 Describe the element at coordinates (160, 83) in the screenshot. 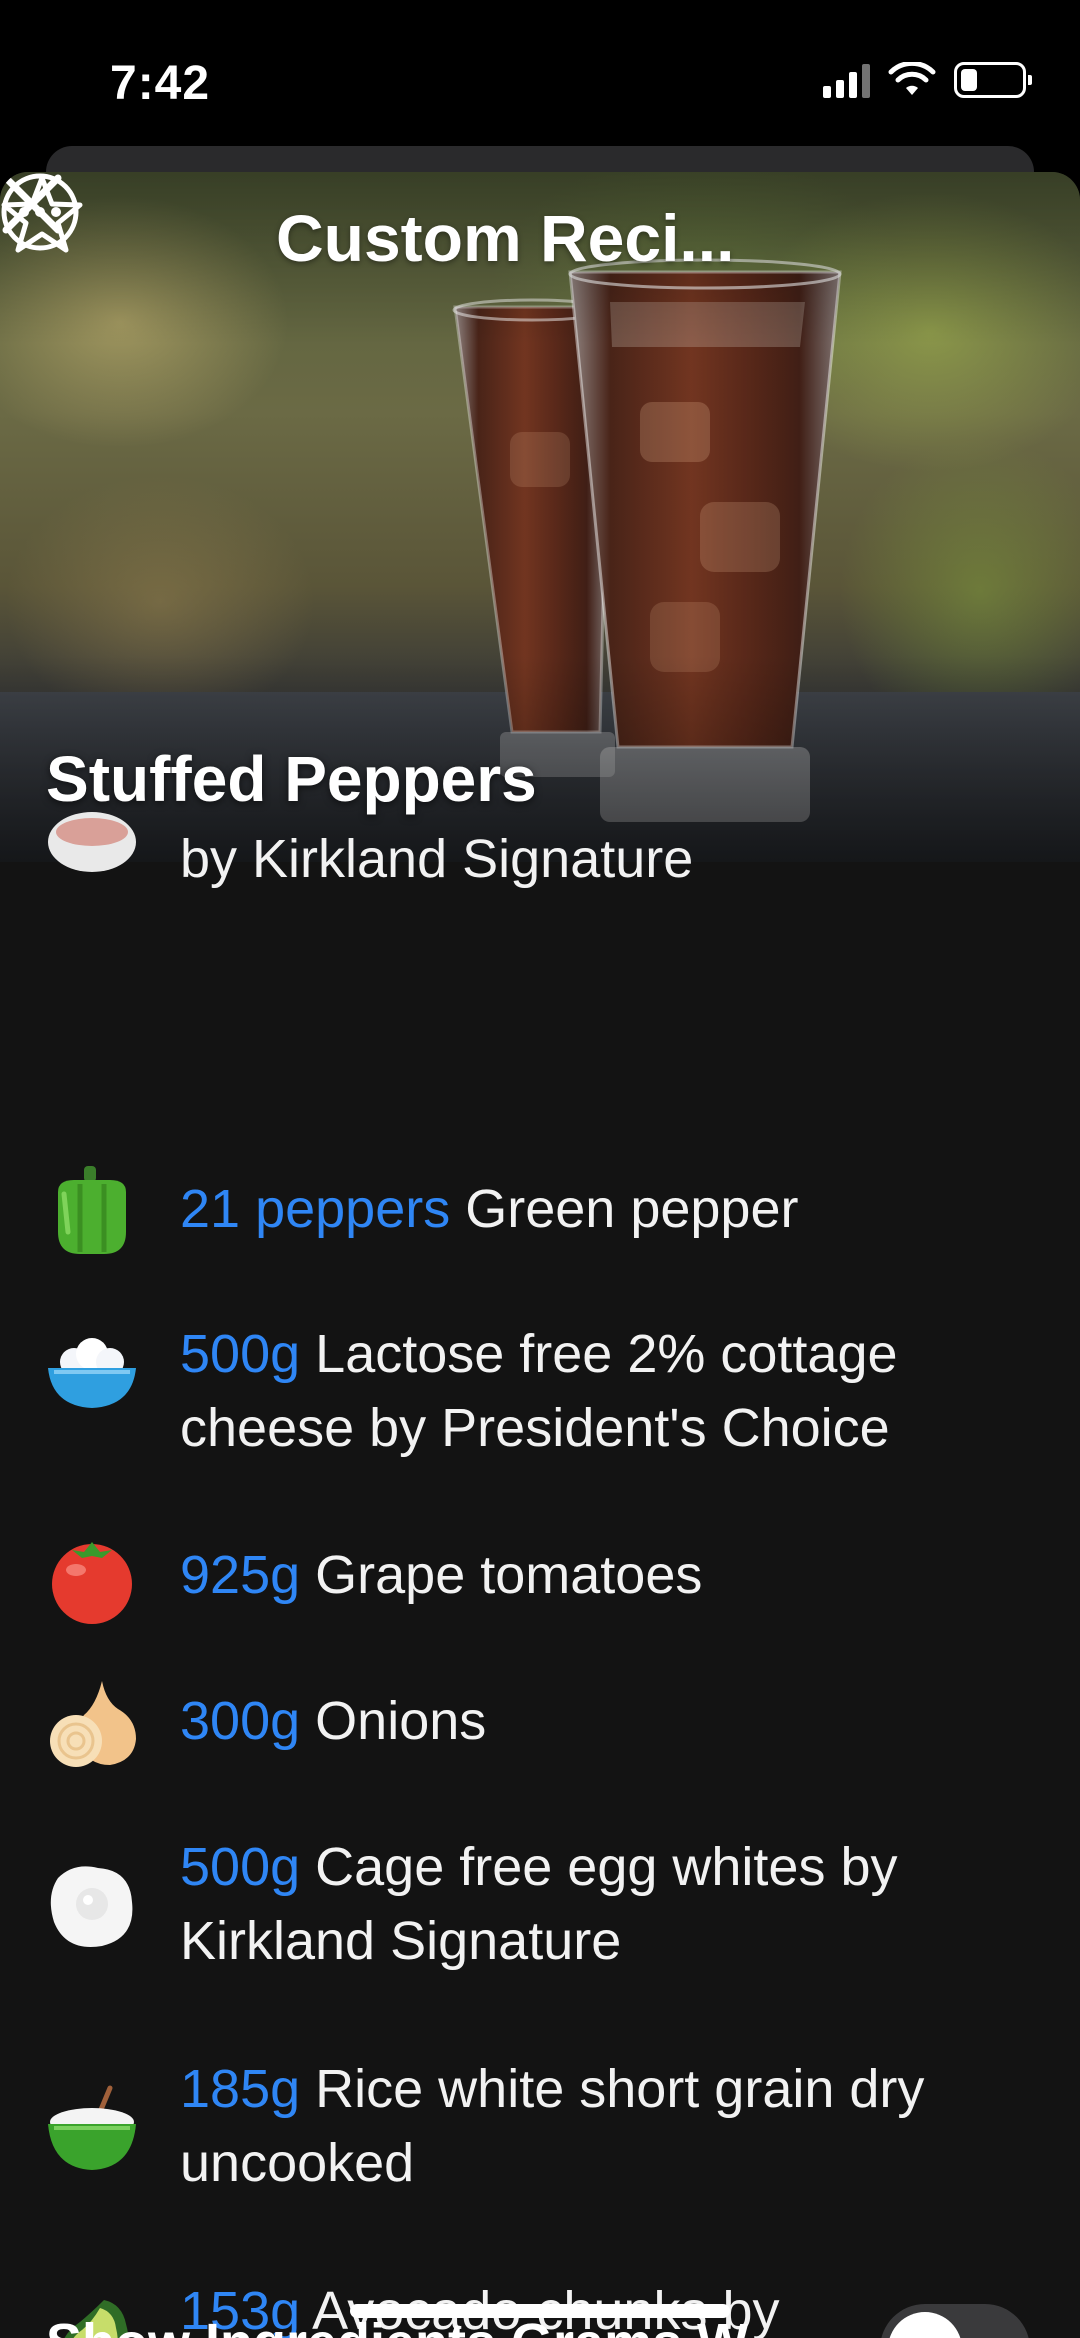

I see `status-time: 7:42` at that location.